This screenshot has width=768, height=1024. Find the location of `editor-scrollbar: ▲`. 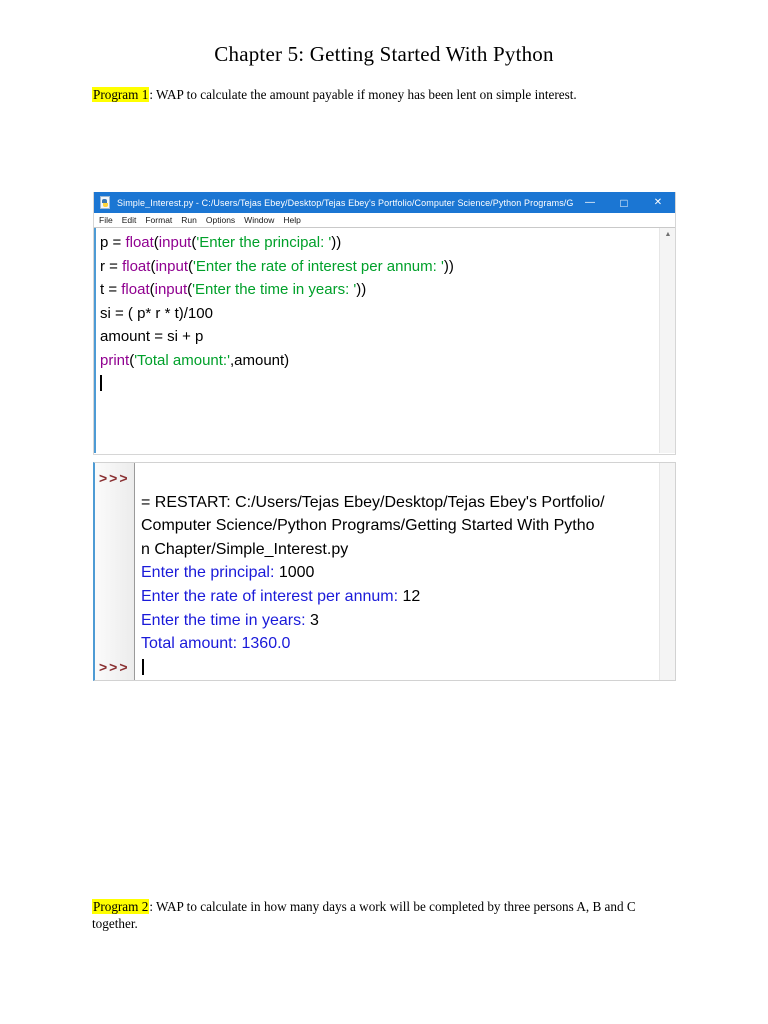

editor-scrollbar: ▲ is located at coordinates (667, 340).